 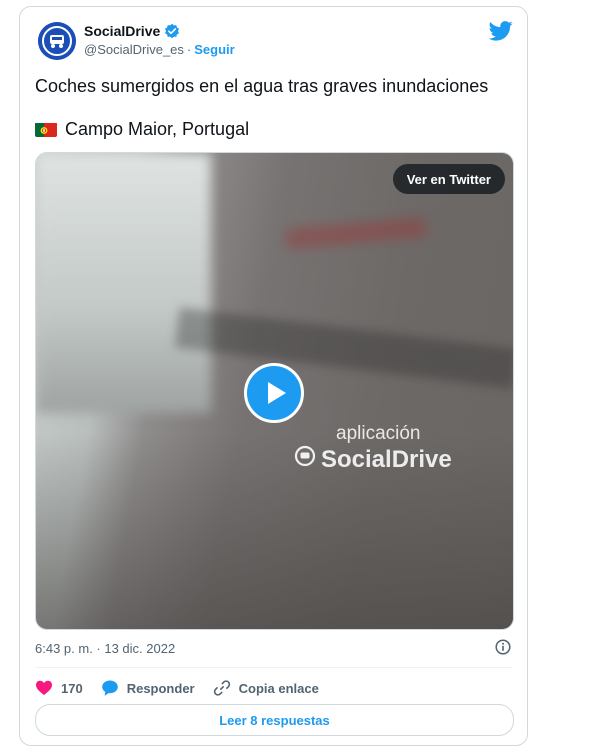 I want to click on watermark-line-2-row: SocialDrive, so click(x=373, y=459).